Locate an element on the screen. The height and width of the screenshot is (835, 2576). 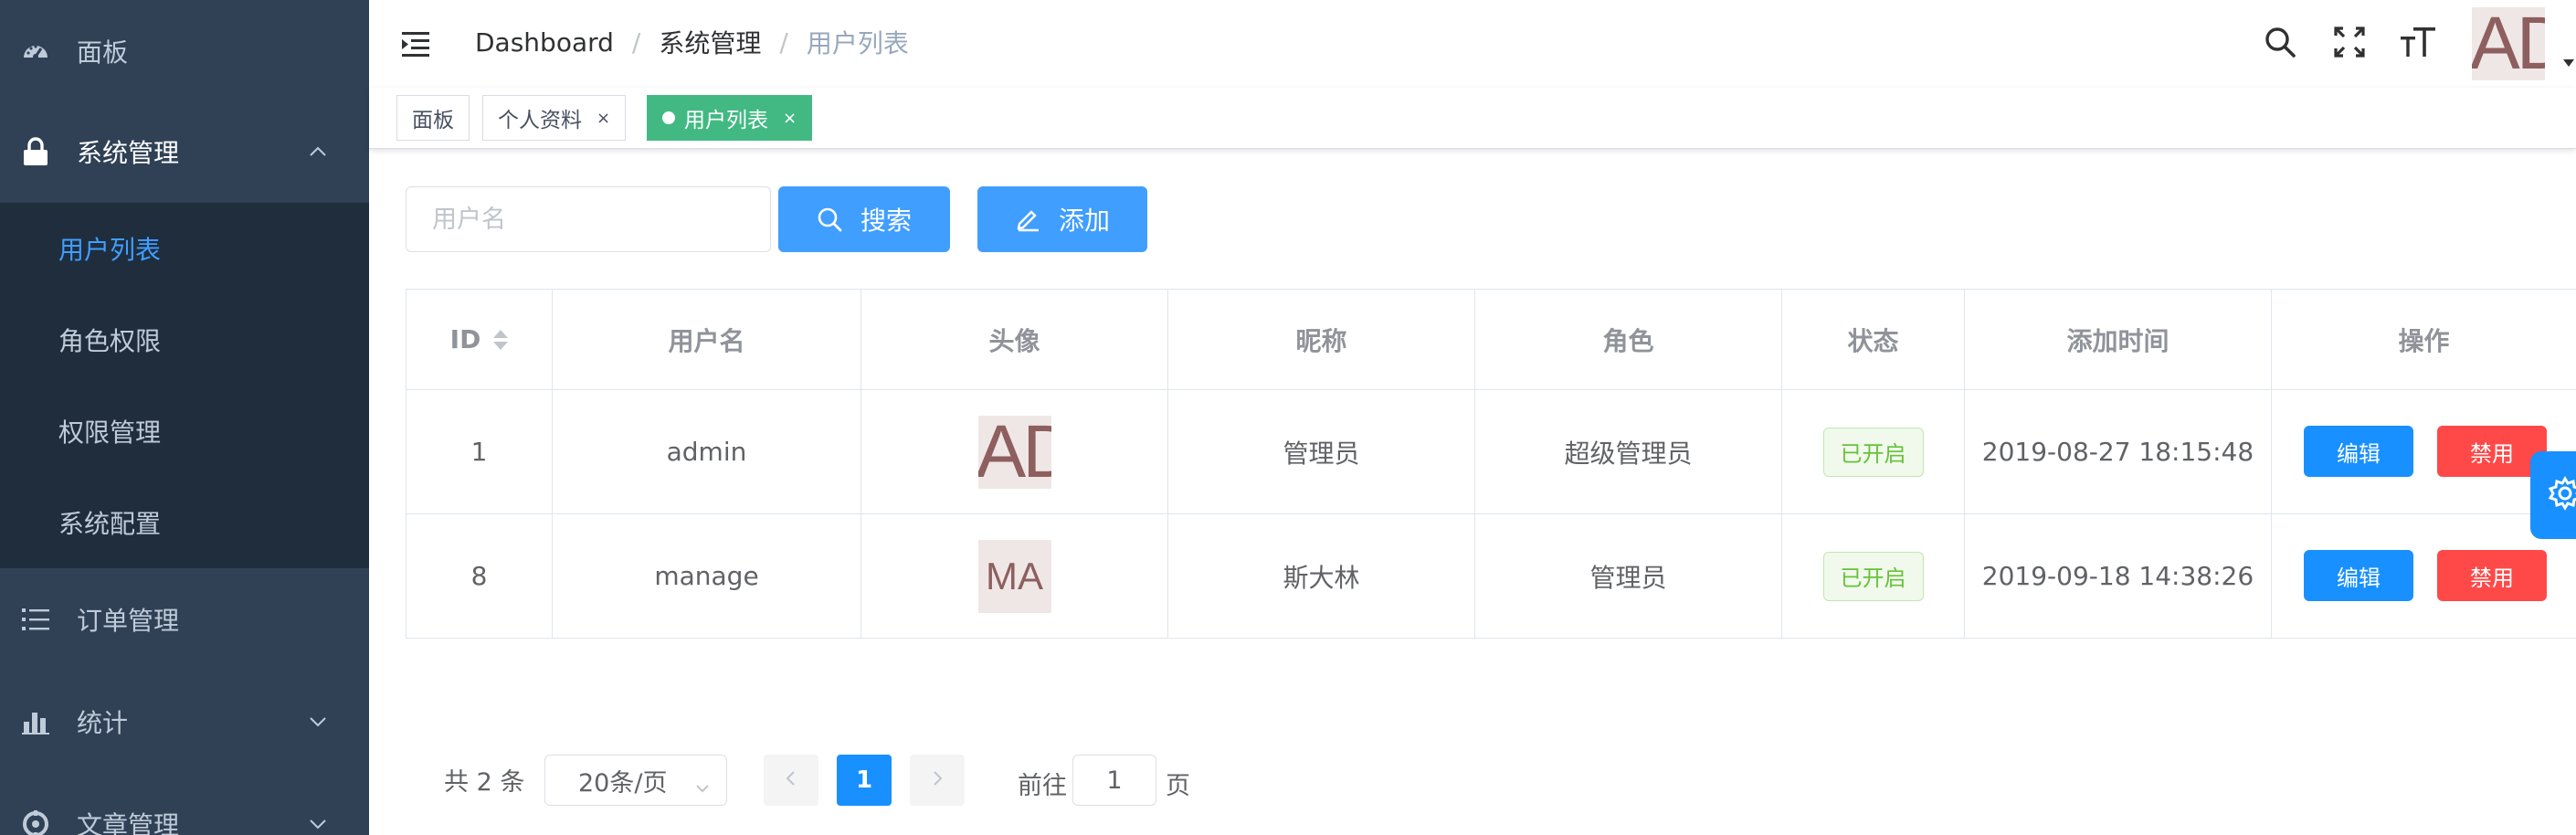
cell-text: 2019-08-27 18:15:48 is located at coordinates (2117, 452).